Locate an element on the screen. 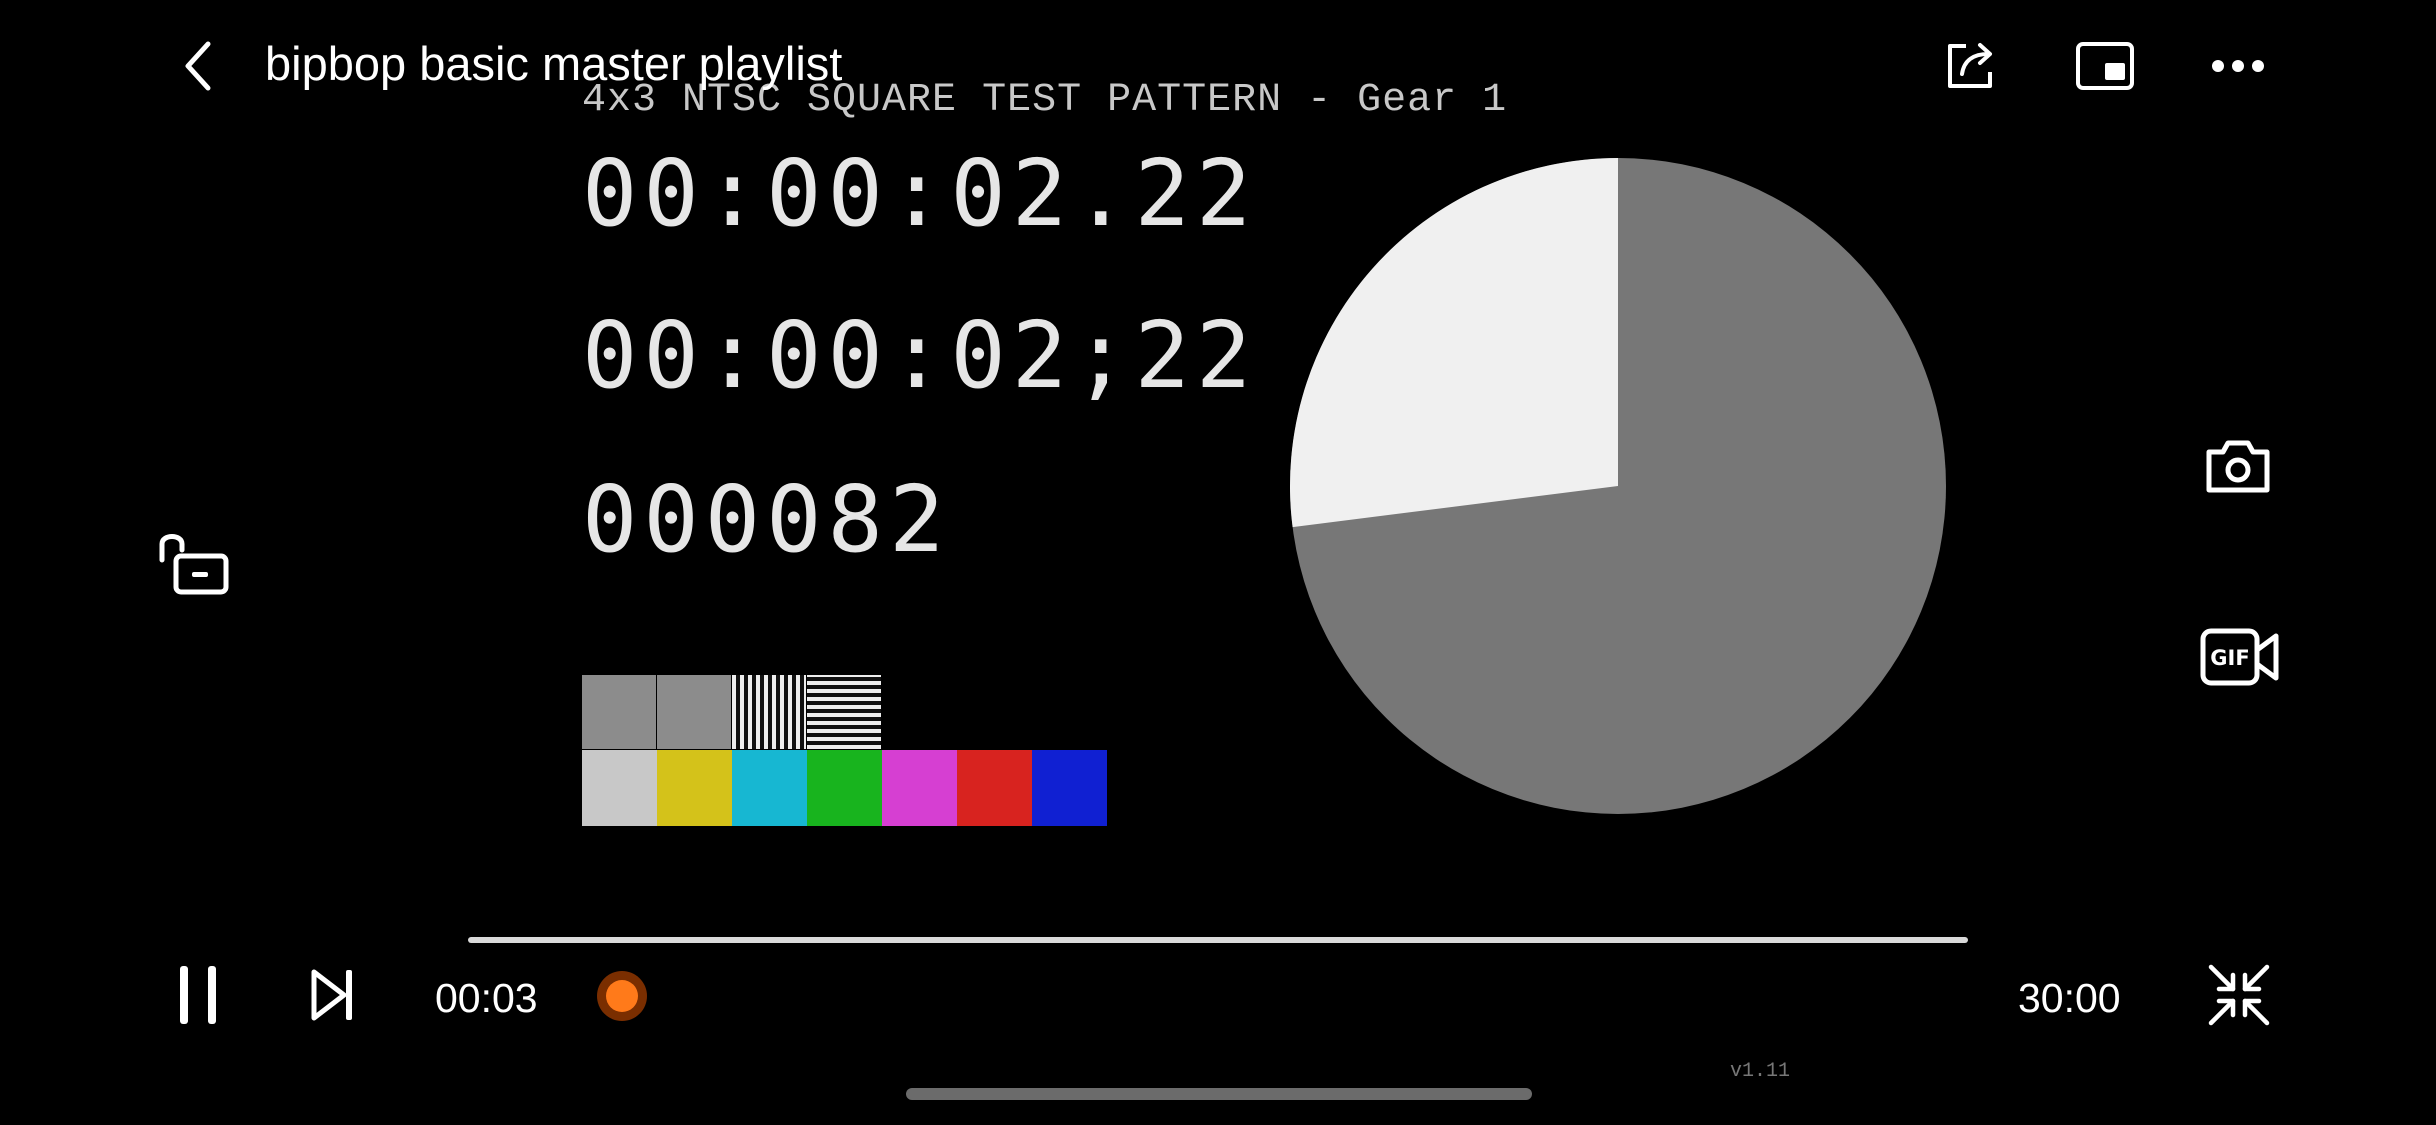 This screenshot has width=2436, height=1125. next-button is located at coordinates (332, 995).